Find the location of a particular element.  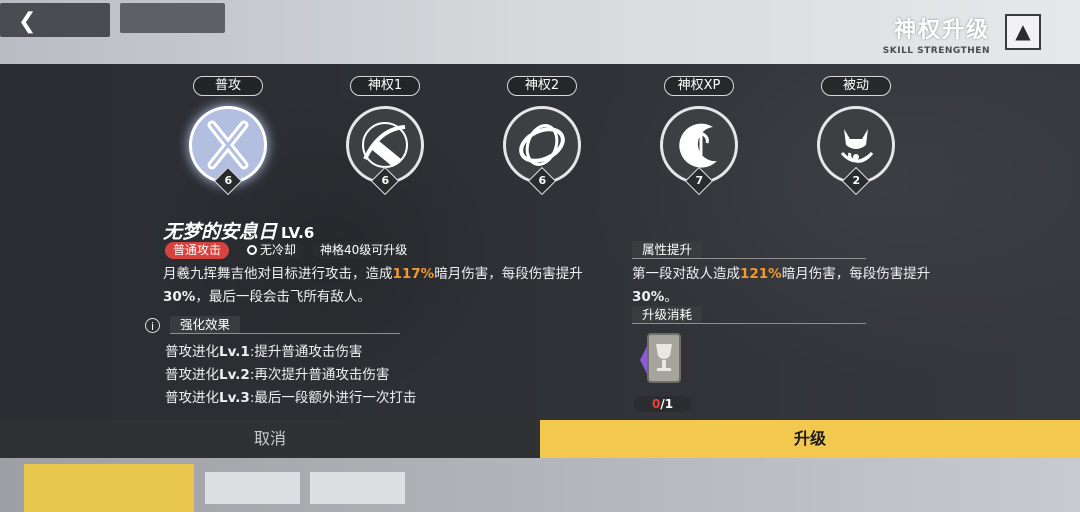

skill-name: 无梦的安息日 LV.6 is located at coordinates (238, 230).